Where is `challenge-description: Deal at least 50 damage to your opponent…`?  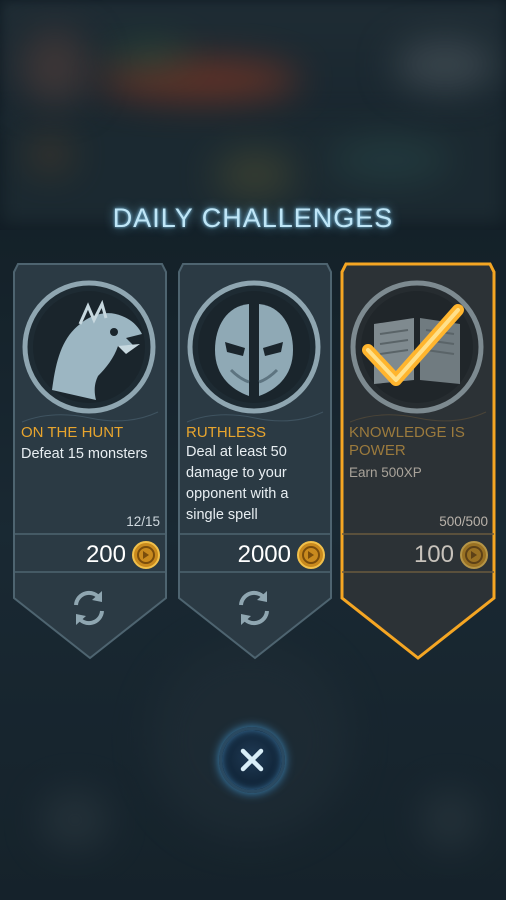 challenge-description: Deal at least 50 damage to your opponent… is located at coordinates (237, 483).